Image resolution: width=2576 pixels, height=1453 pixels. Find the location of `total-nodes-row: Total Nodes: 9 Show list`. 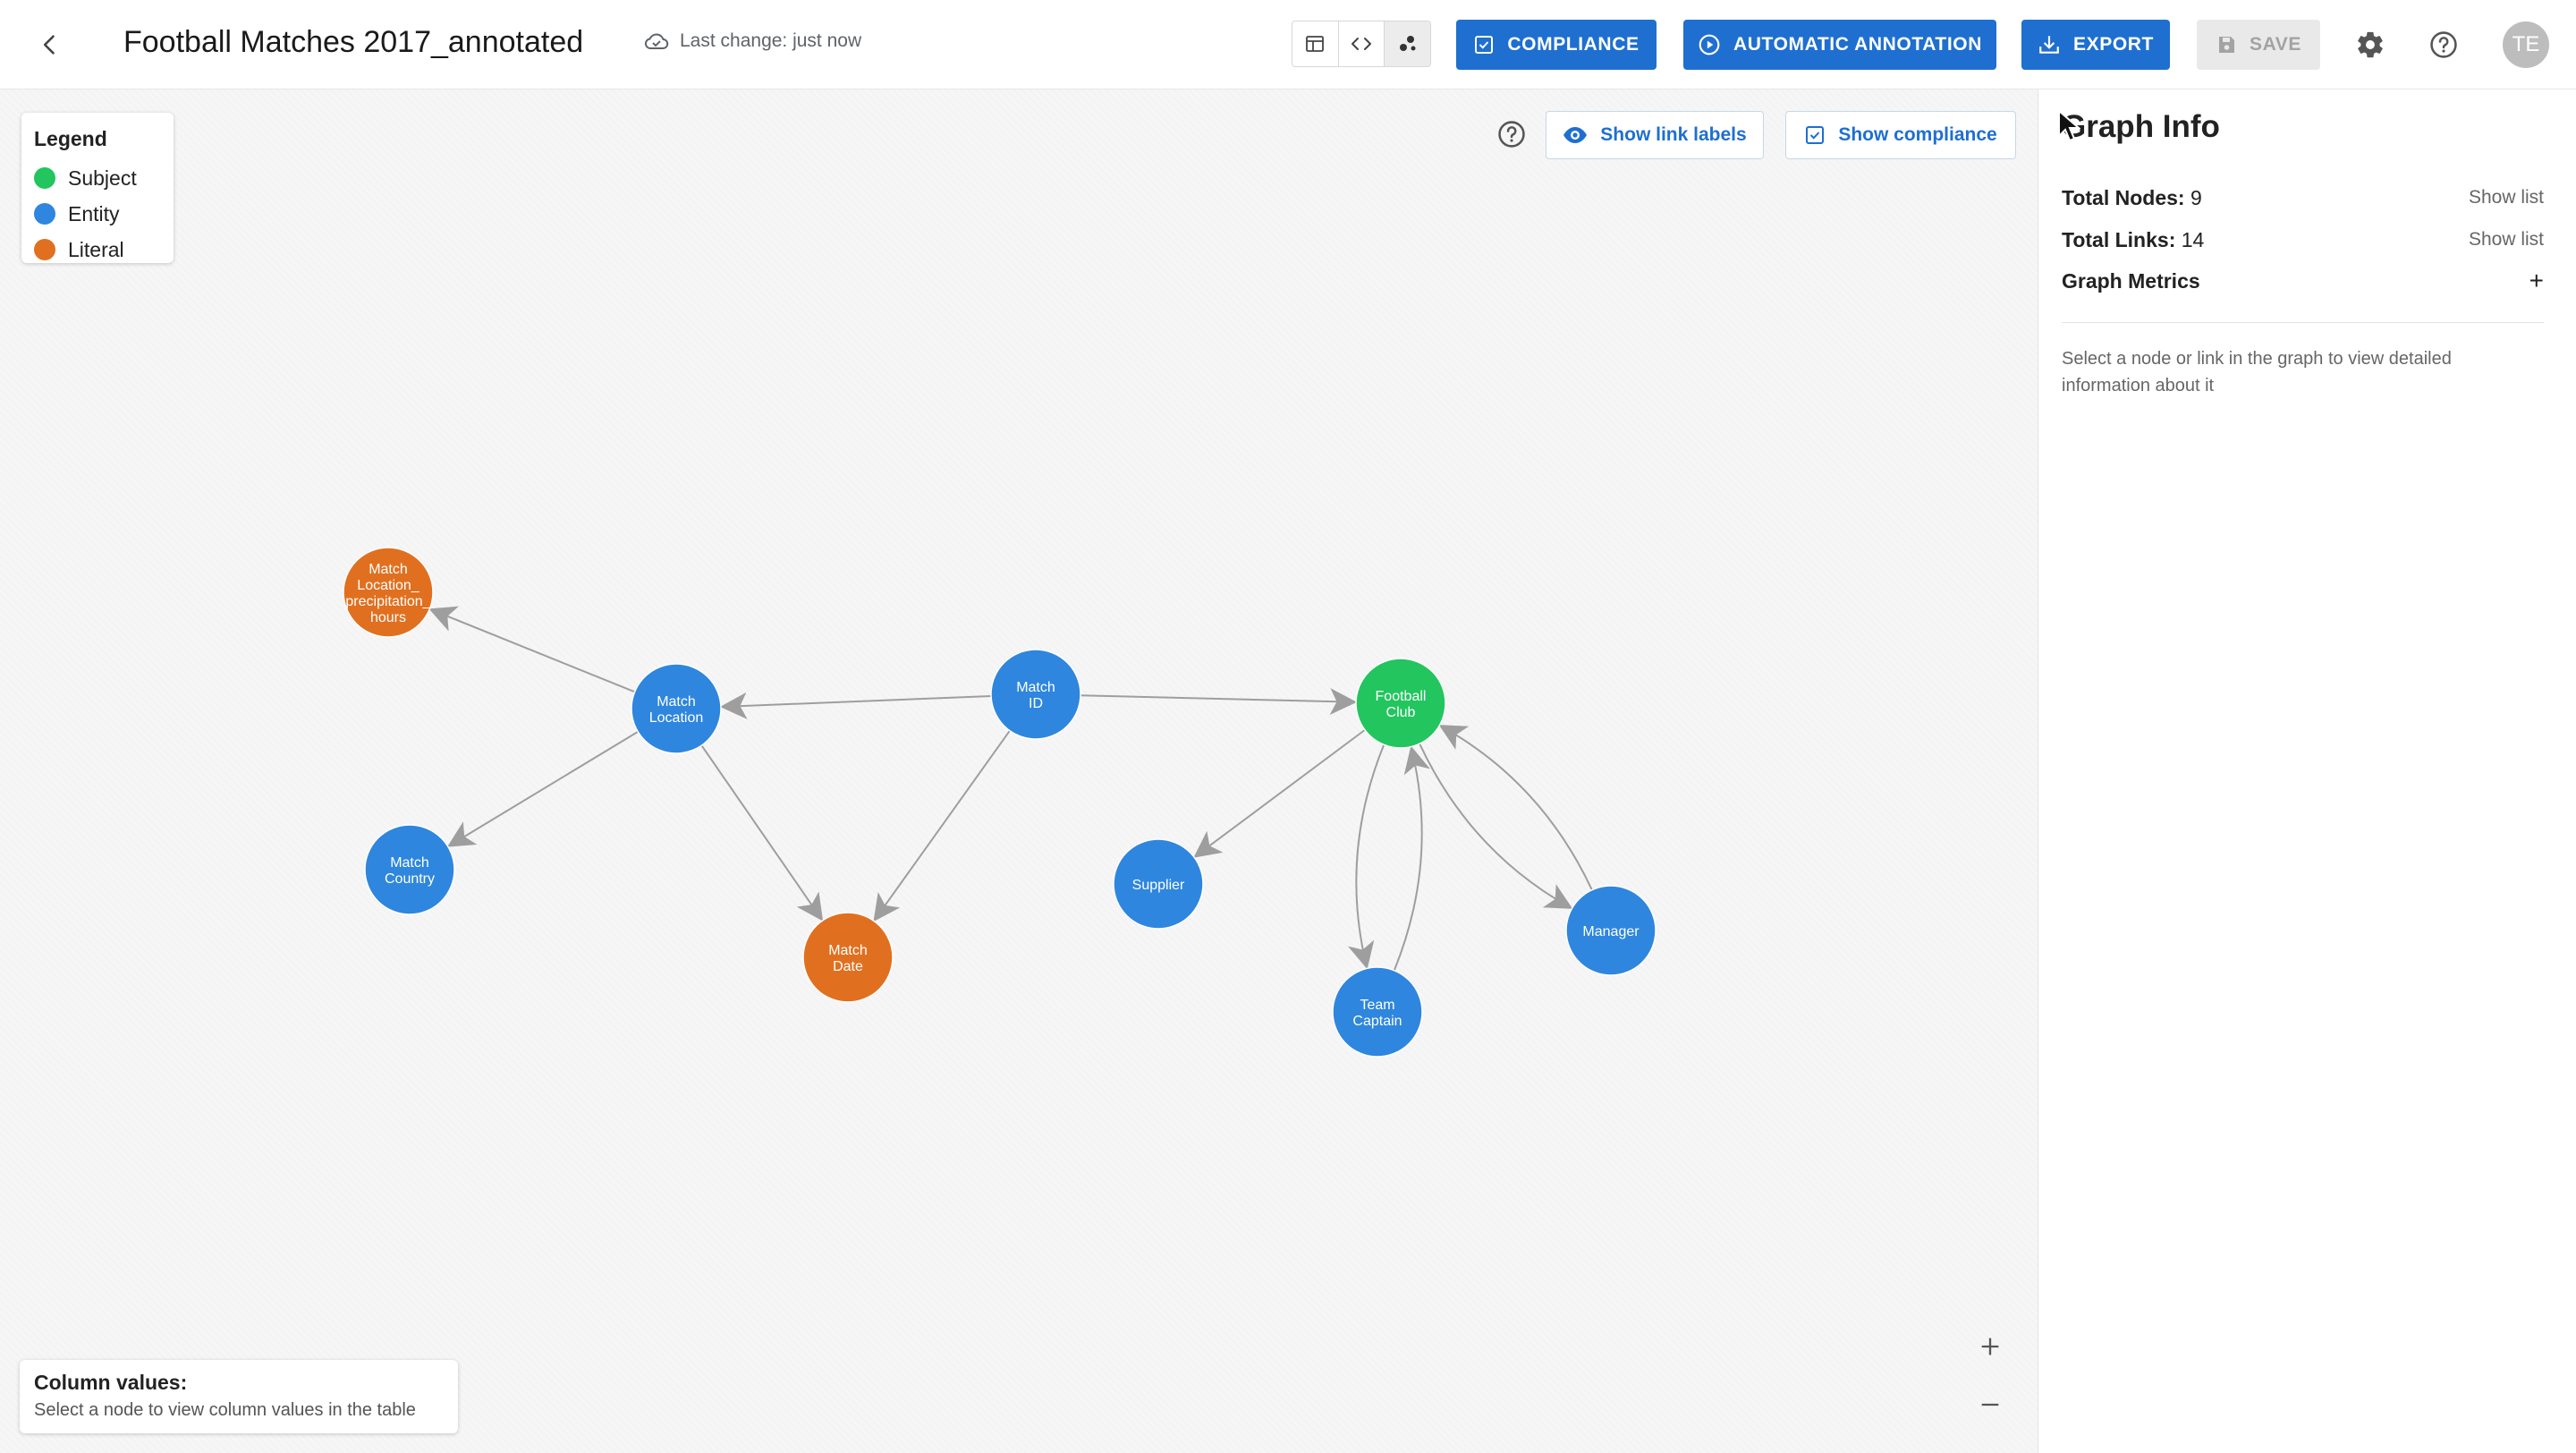

total-nodes-row: Total Nodes: 9 Show list is located at coordinates (2303, 198).